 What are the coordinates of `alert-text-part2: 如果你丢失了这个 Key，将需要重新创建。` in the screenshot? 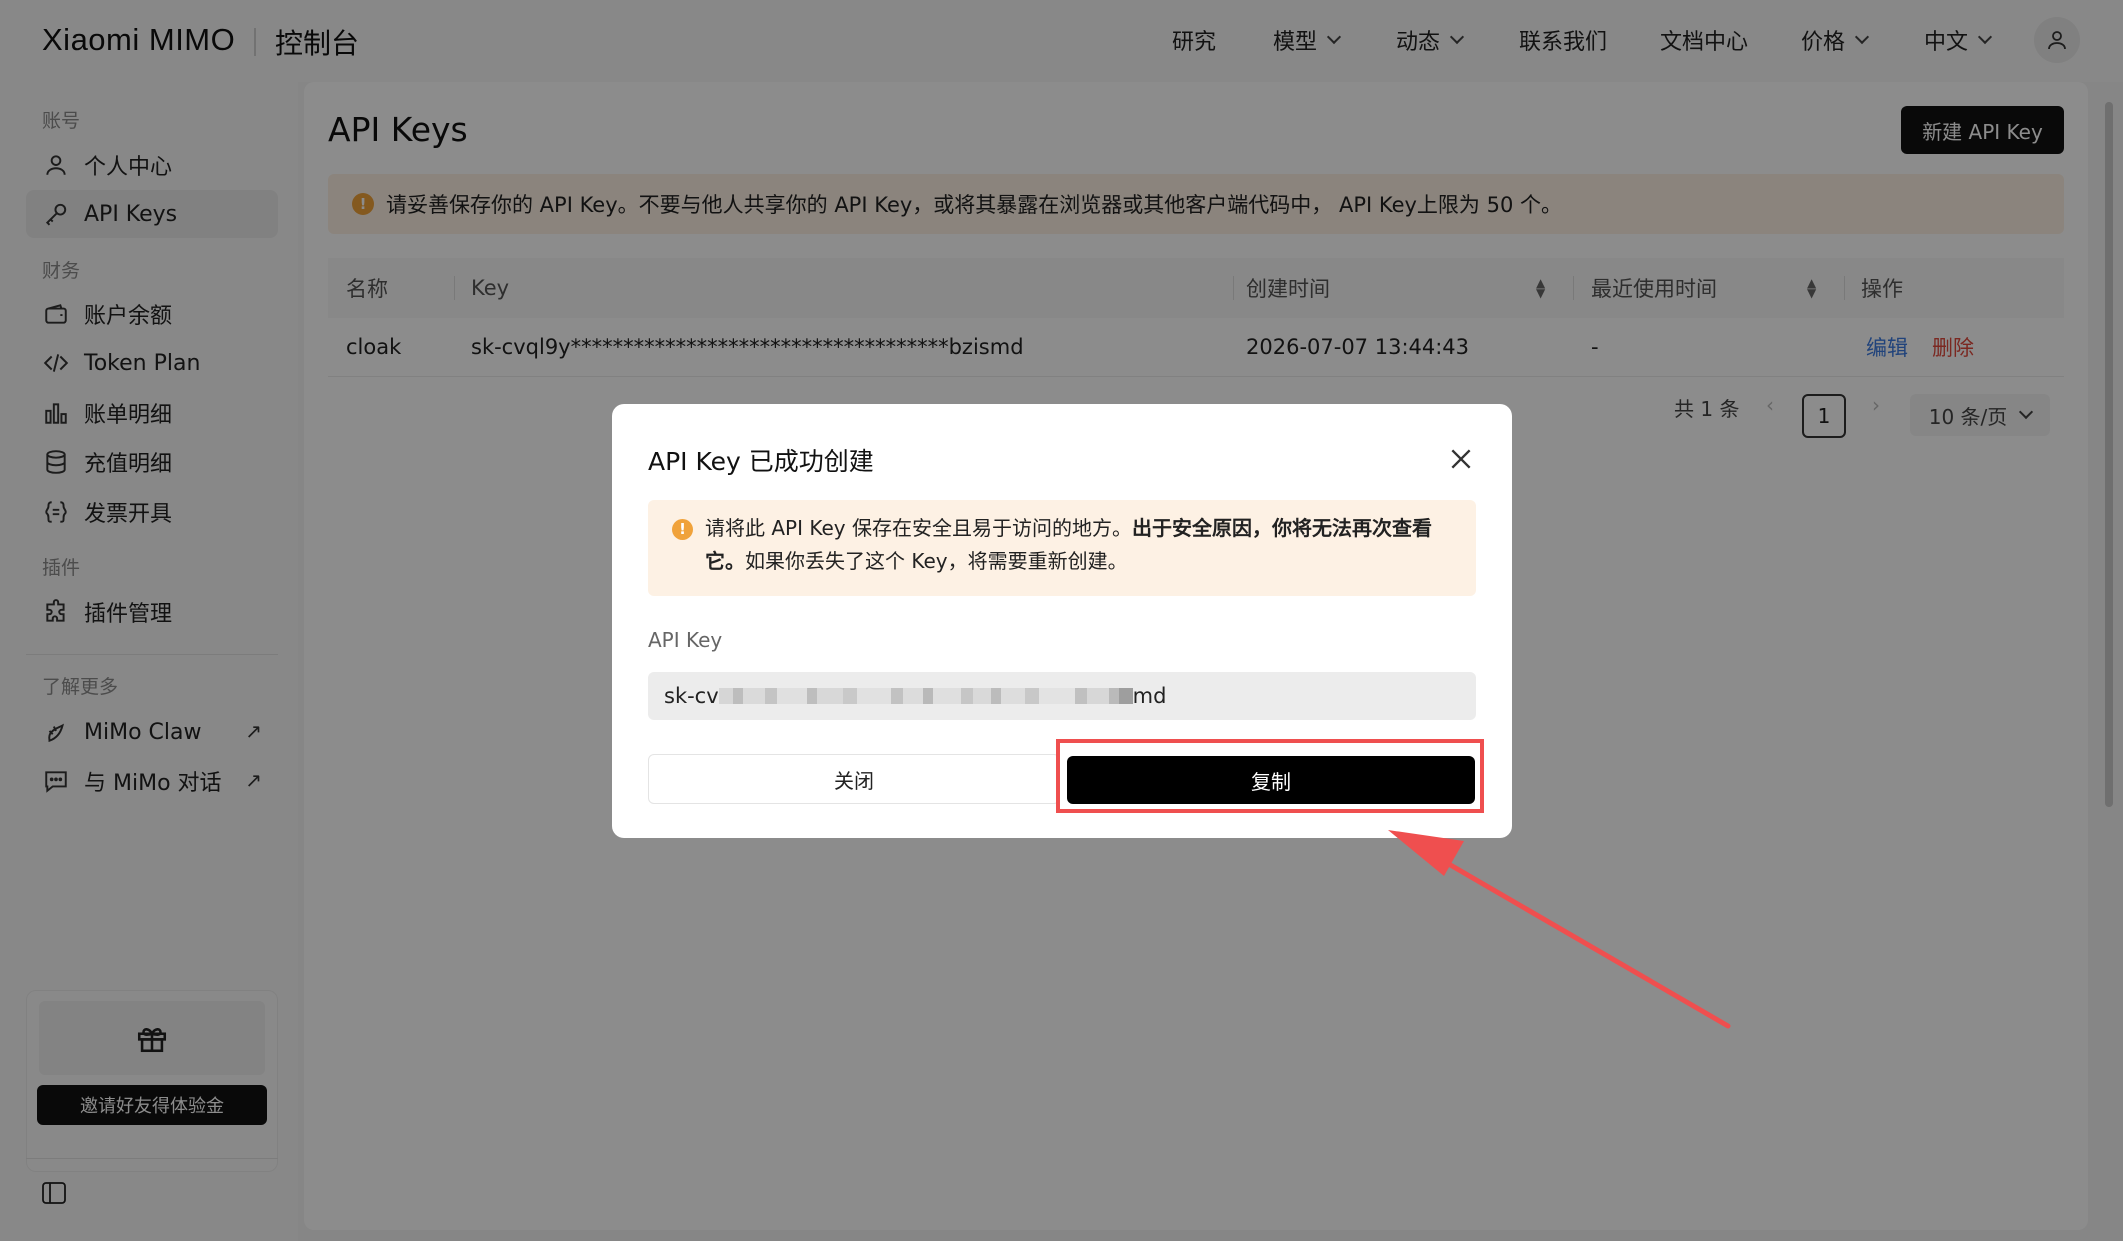 It's located at (936, 561).